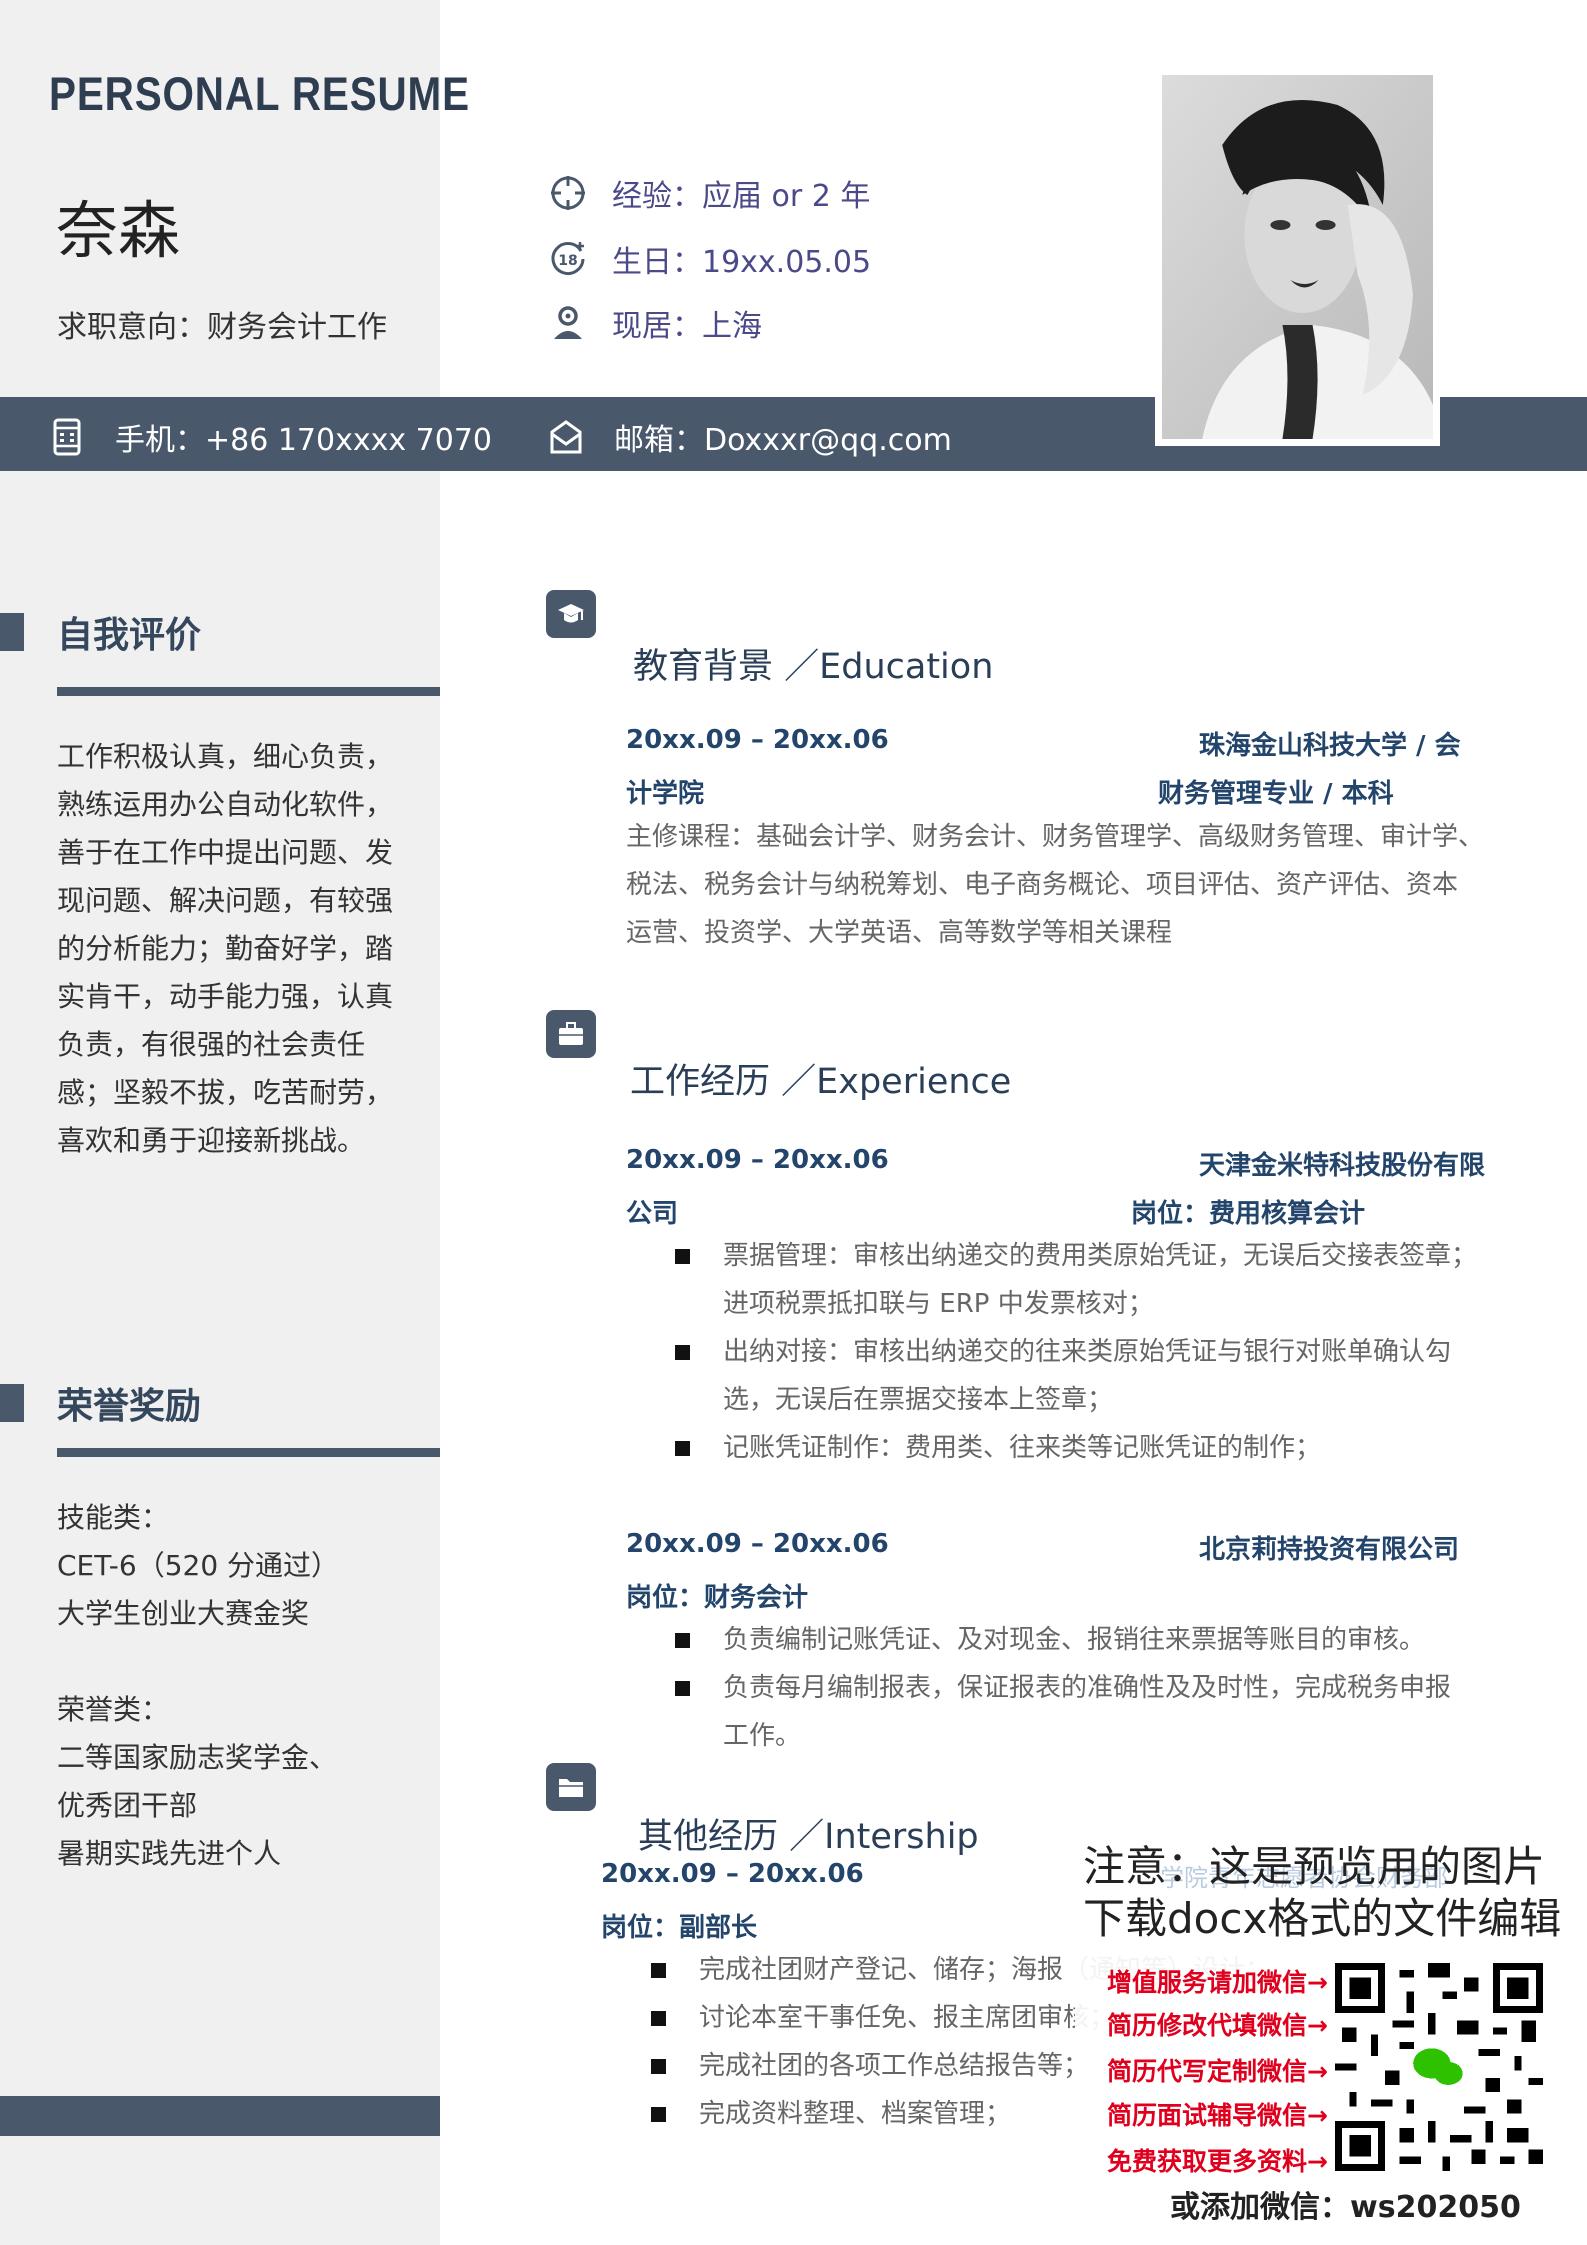  I want to click on phone-icon, so click(67, 437).